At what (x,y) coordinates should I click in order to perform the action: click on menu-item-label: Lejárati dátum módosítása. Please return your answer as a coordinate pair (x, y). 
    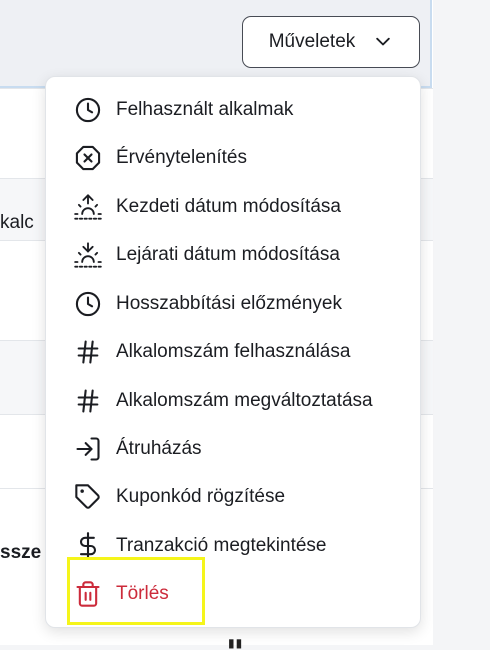
    Looking at the image, I should click on (228, 254).